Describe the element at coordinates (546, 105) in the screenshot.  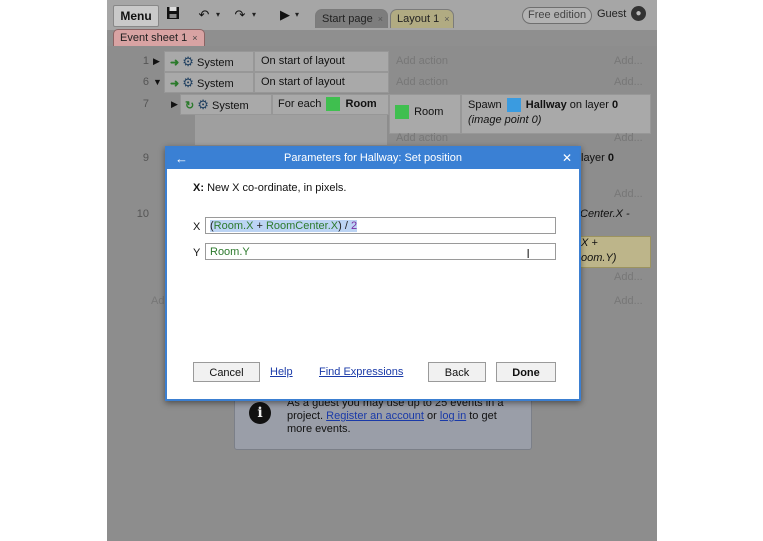
I see `action-target: Hallway` at that location.